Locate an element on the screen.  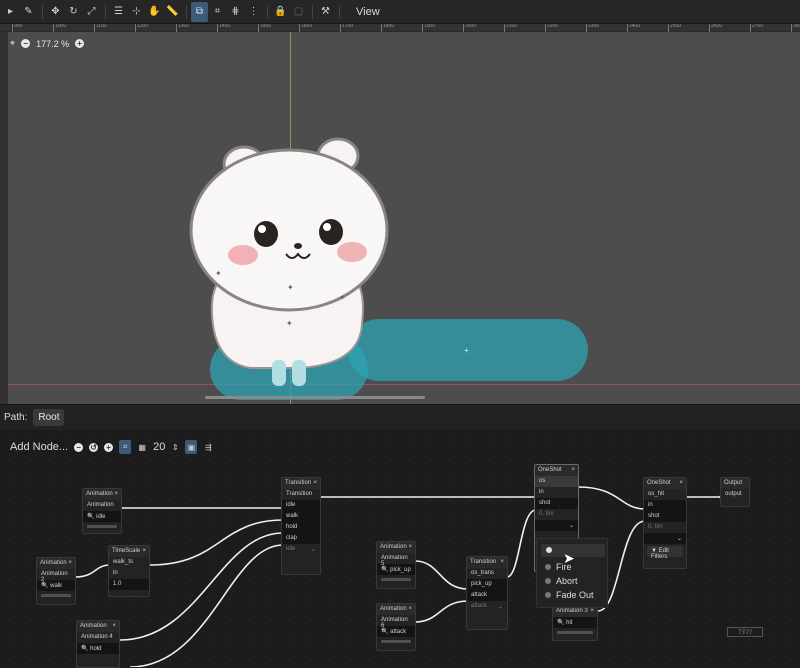
output-port: output is located at coordinates (735, 494).